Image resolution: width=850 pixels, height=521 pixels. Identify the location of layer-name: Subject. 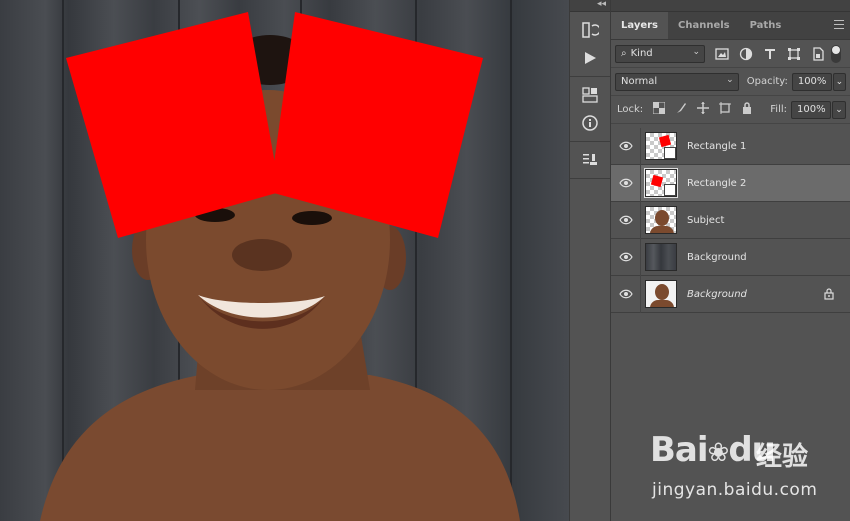
(706, 220).